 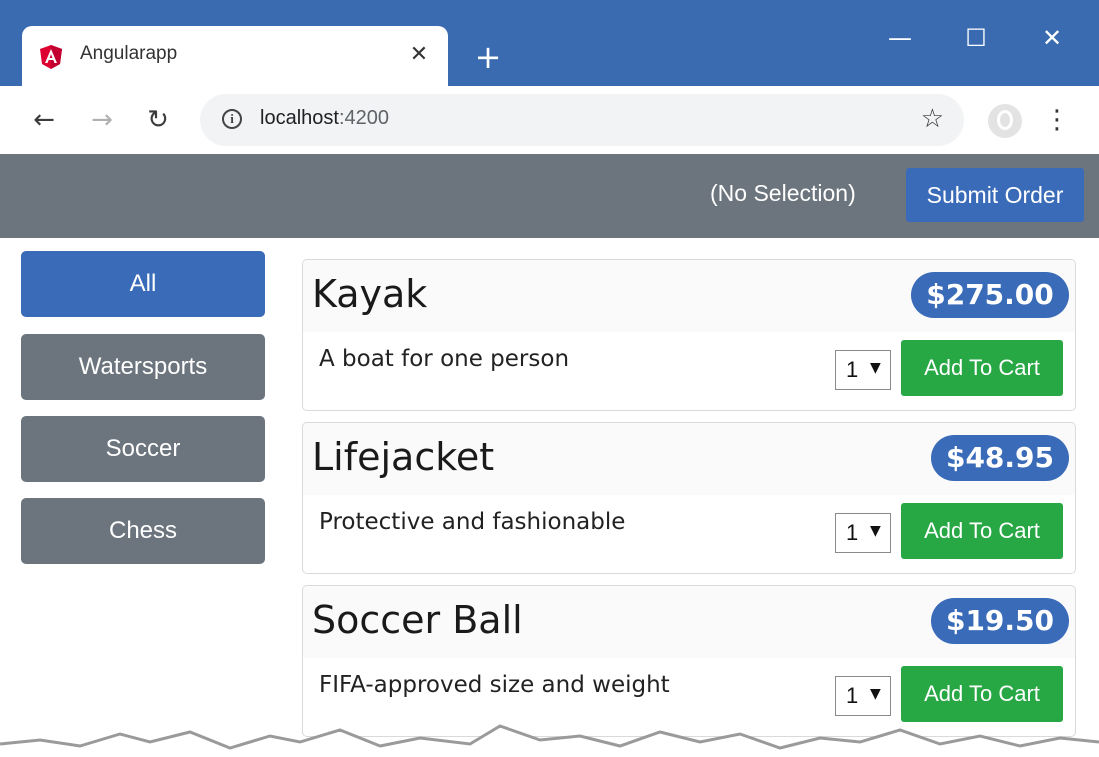 I want to click on browser-tab: Angularapp ✕, so click(x=235, y=57).